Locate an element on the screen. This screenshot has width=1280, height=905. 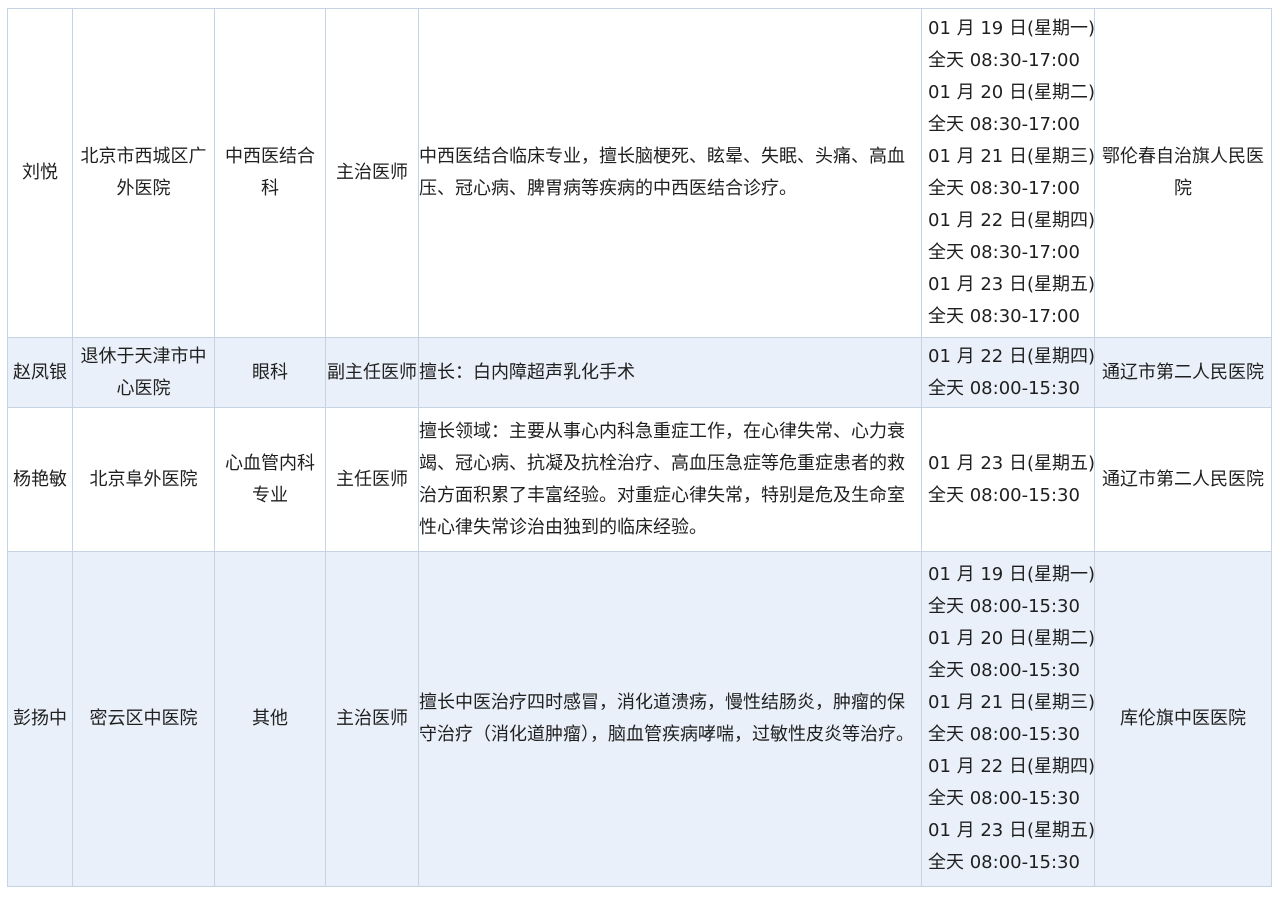
hospital: 退休于天津市中心医院 is located at coordinates (143, 372).